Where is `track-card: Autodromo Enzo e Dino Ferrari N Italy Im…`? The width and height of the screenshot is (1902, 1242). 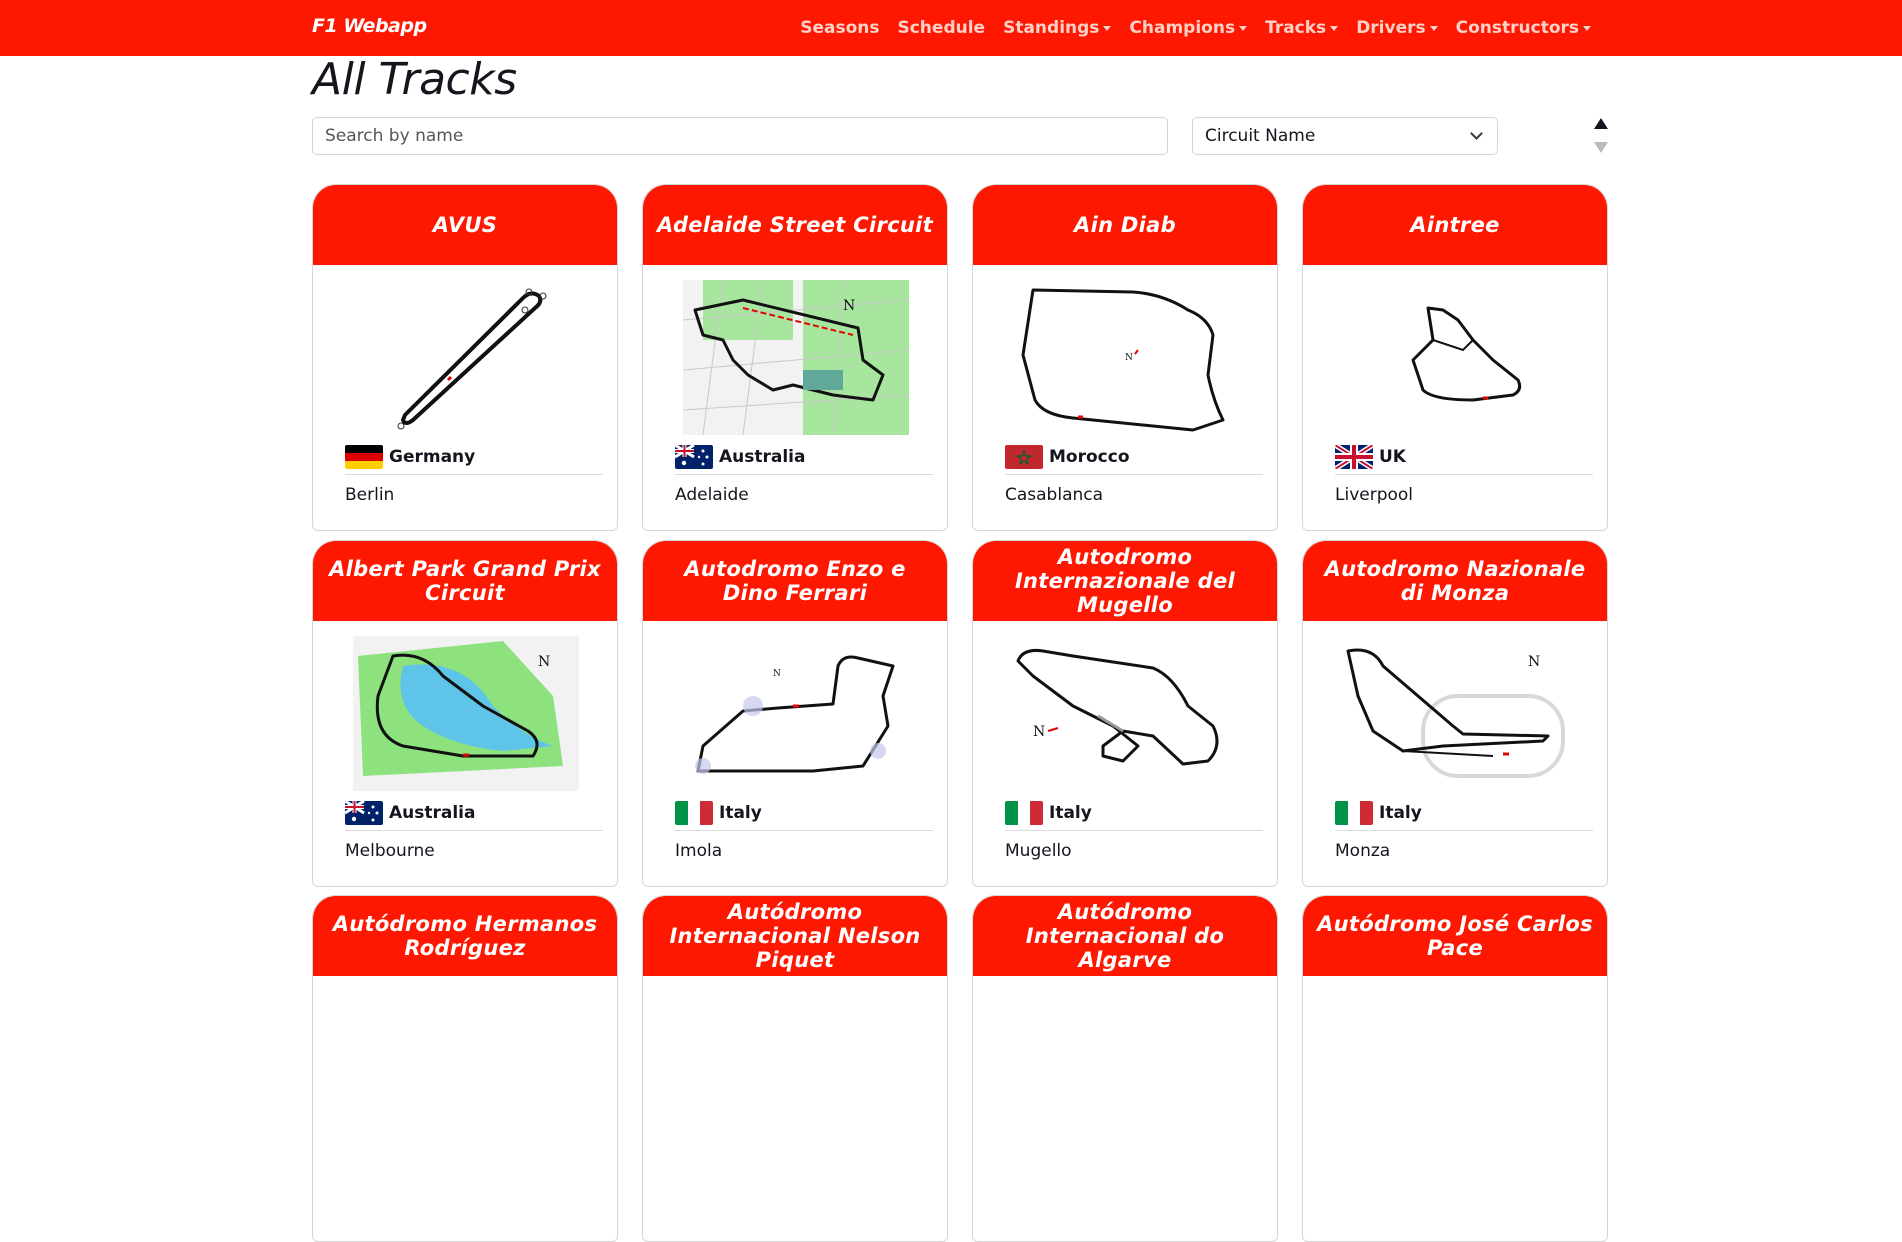 track-card: Autodromo Enzo e Dino Ferrari N Italy Im… is located at coordinates (795, 713).